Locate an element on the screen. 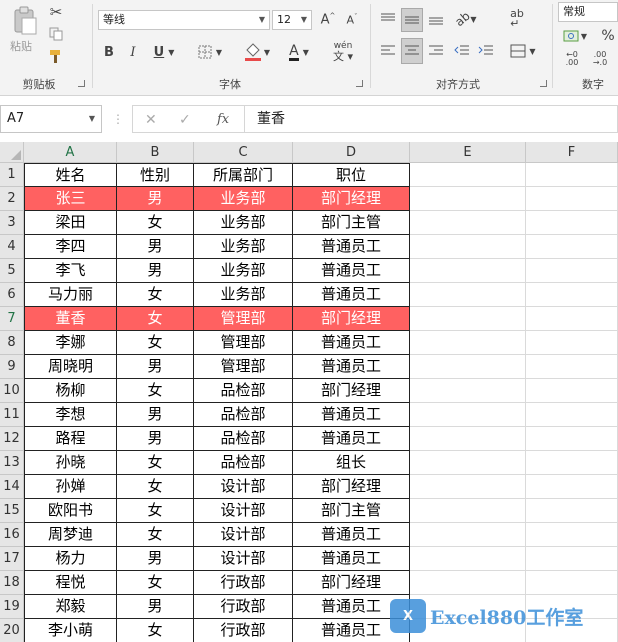 This screenshot has width=618, height=642. borders-button: ▼ is located at coordinates (210, 52).